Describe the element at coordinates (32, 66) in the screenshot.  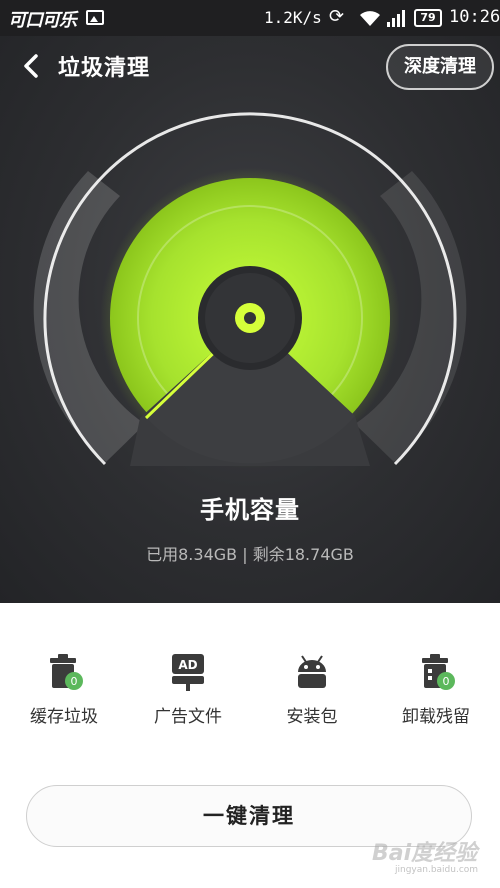
I see `back-button` at that location.